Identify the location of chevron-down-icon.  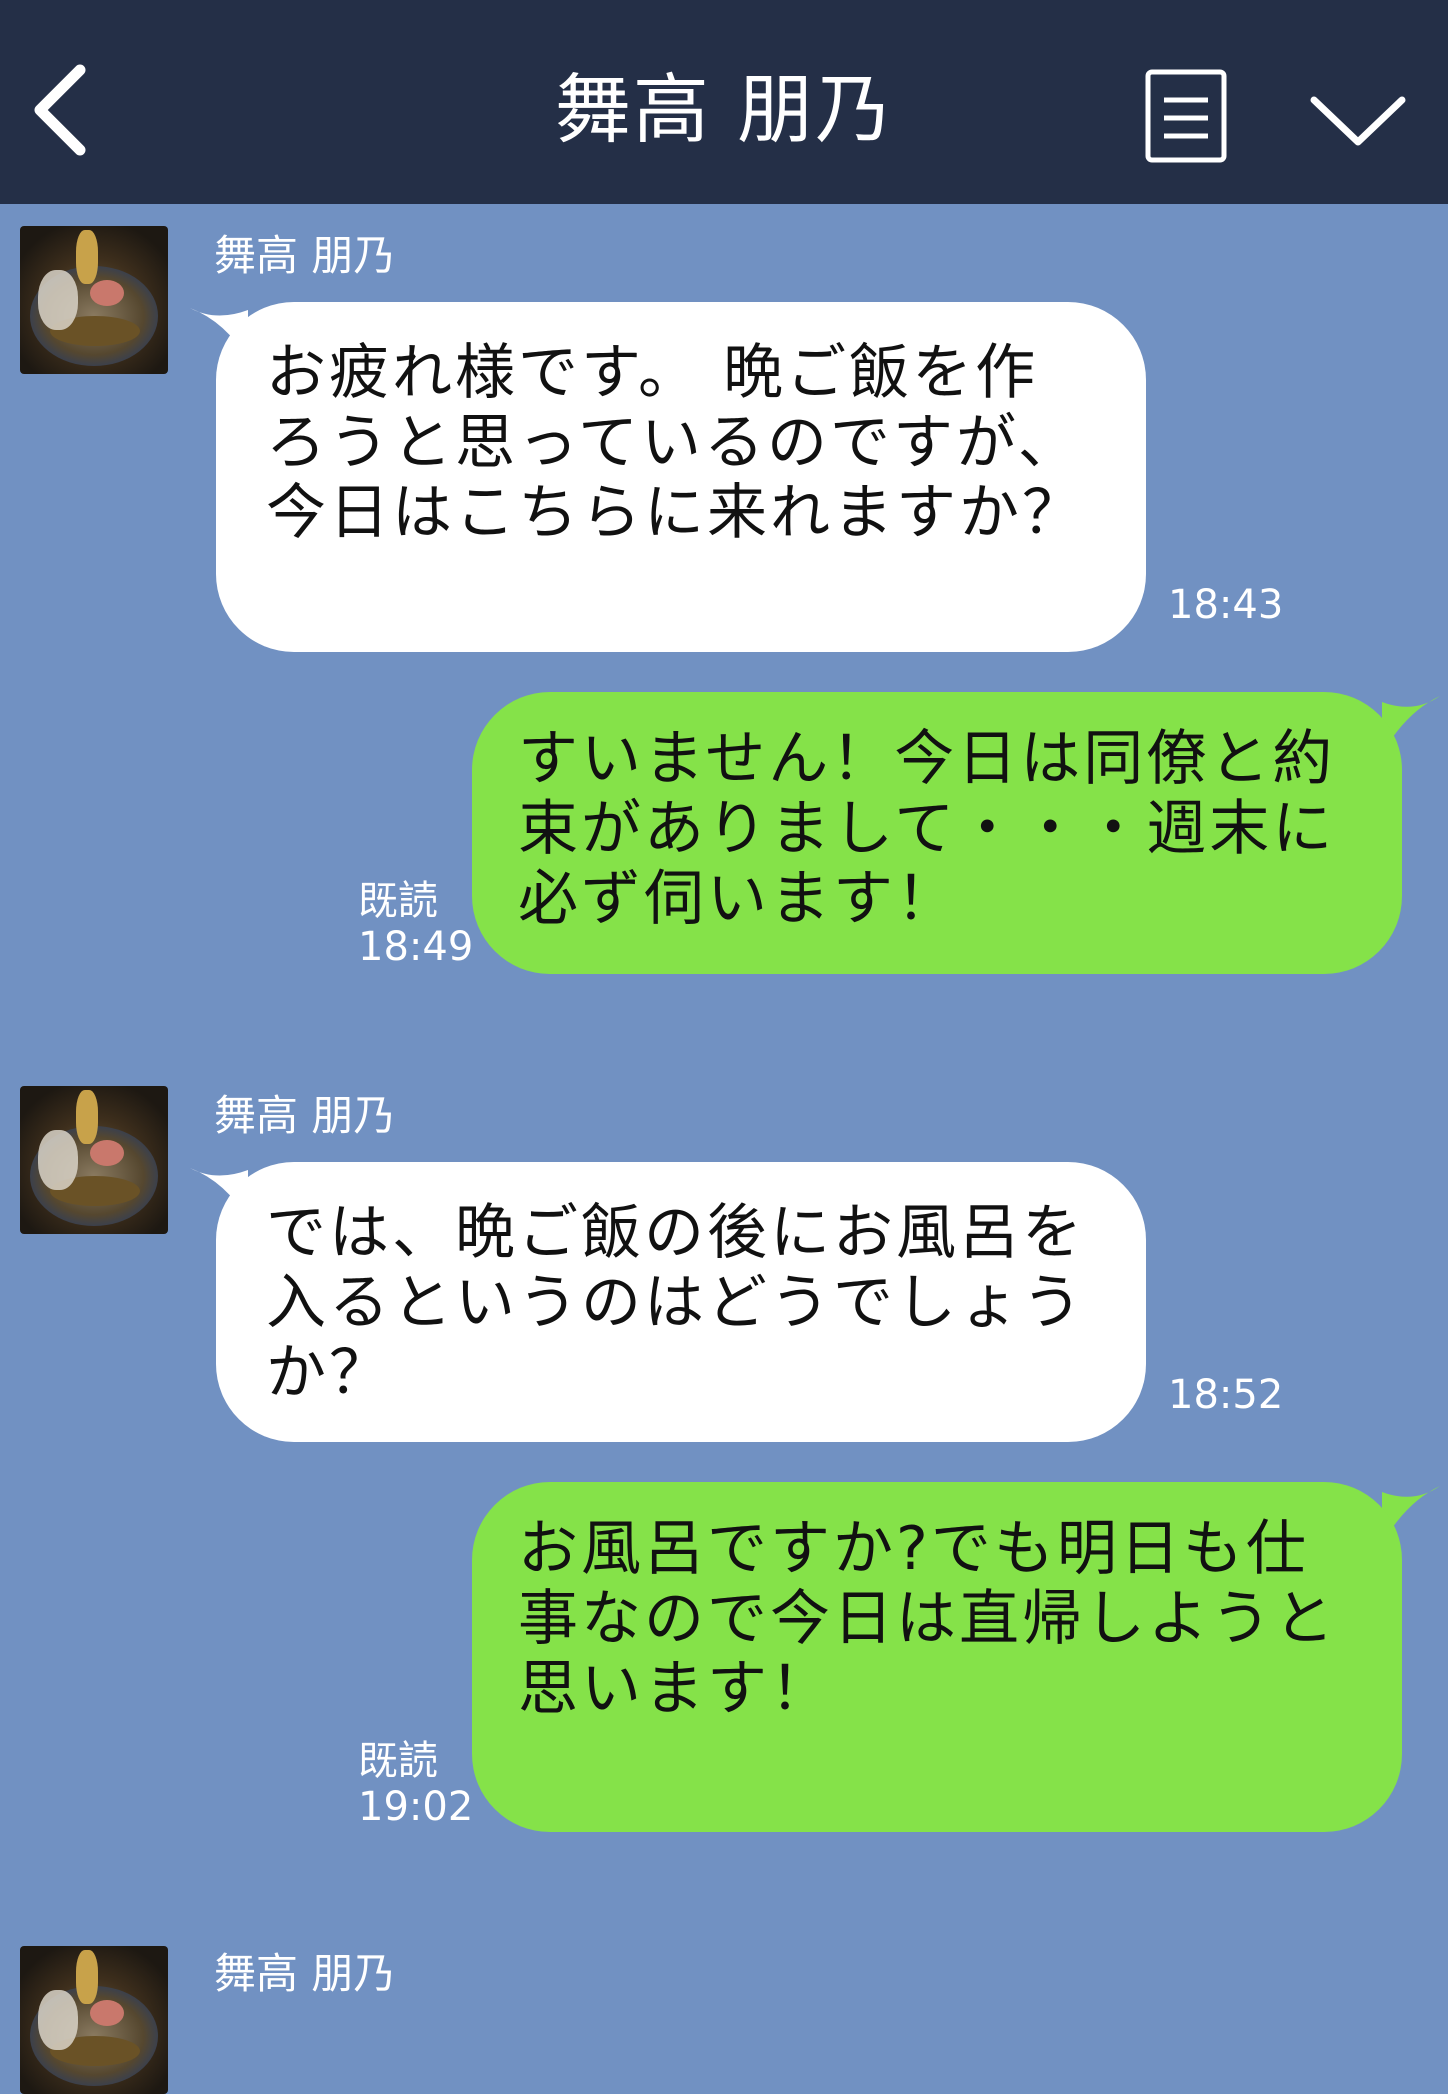
(1358, 121).